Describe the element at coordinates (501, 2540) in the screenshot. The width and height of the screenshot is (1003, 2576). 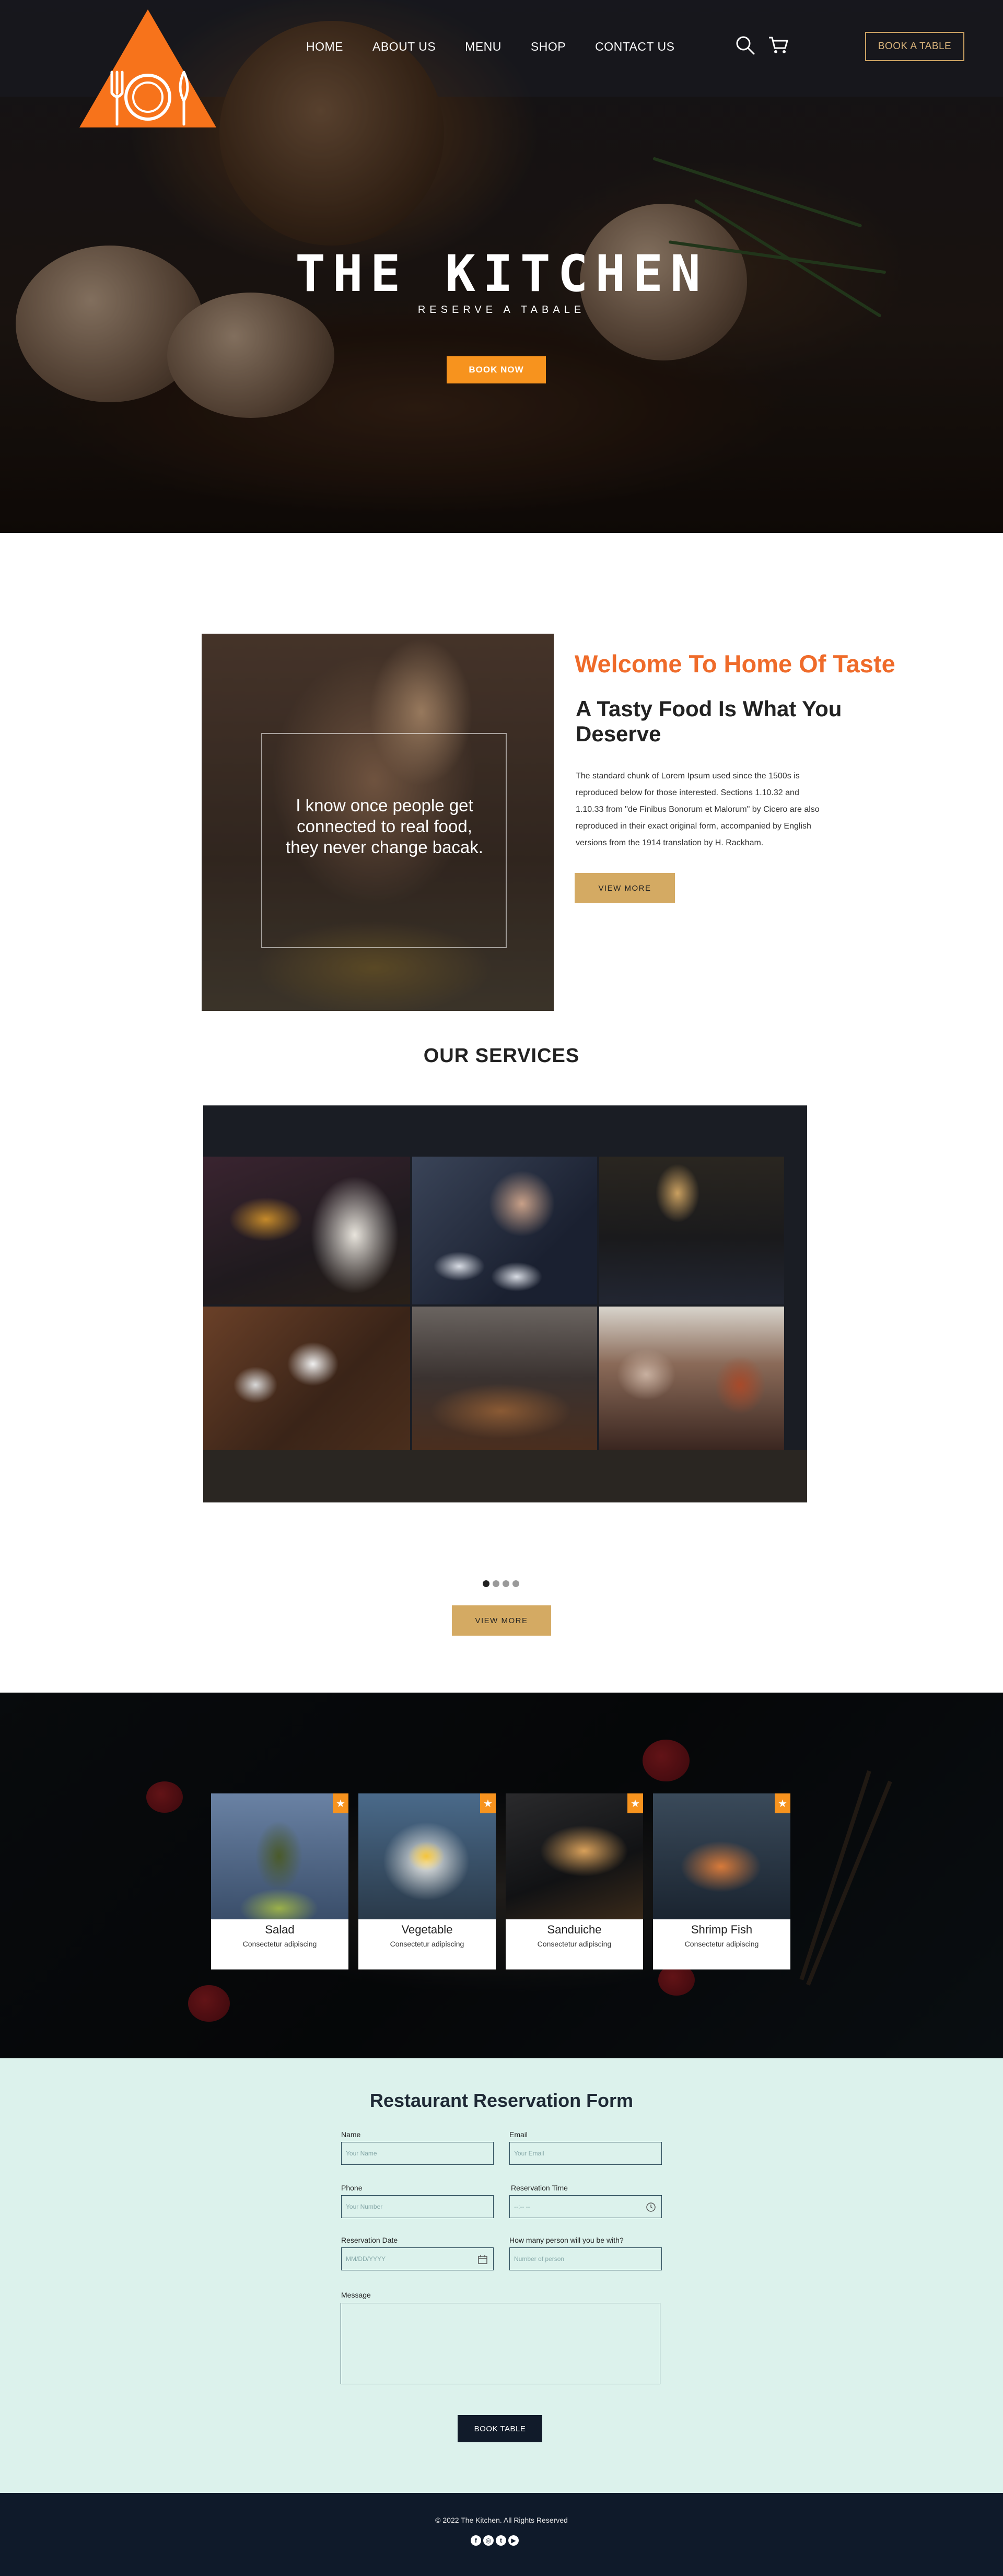
I see `twitter-icon: t` at that location.